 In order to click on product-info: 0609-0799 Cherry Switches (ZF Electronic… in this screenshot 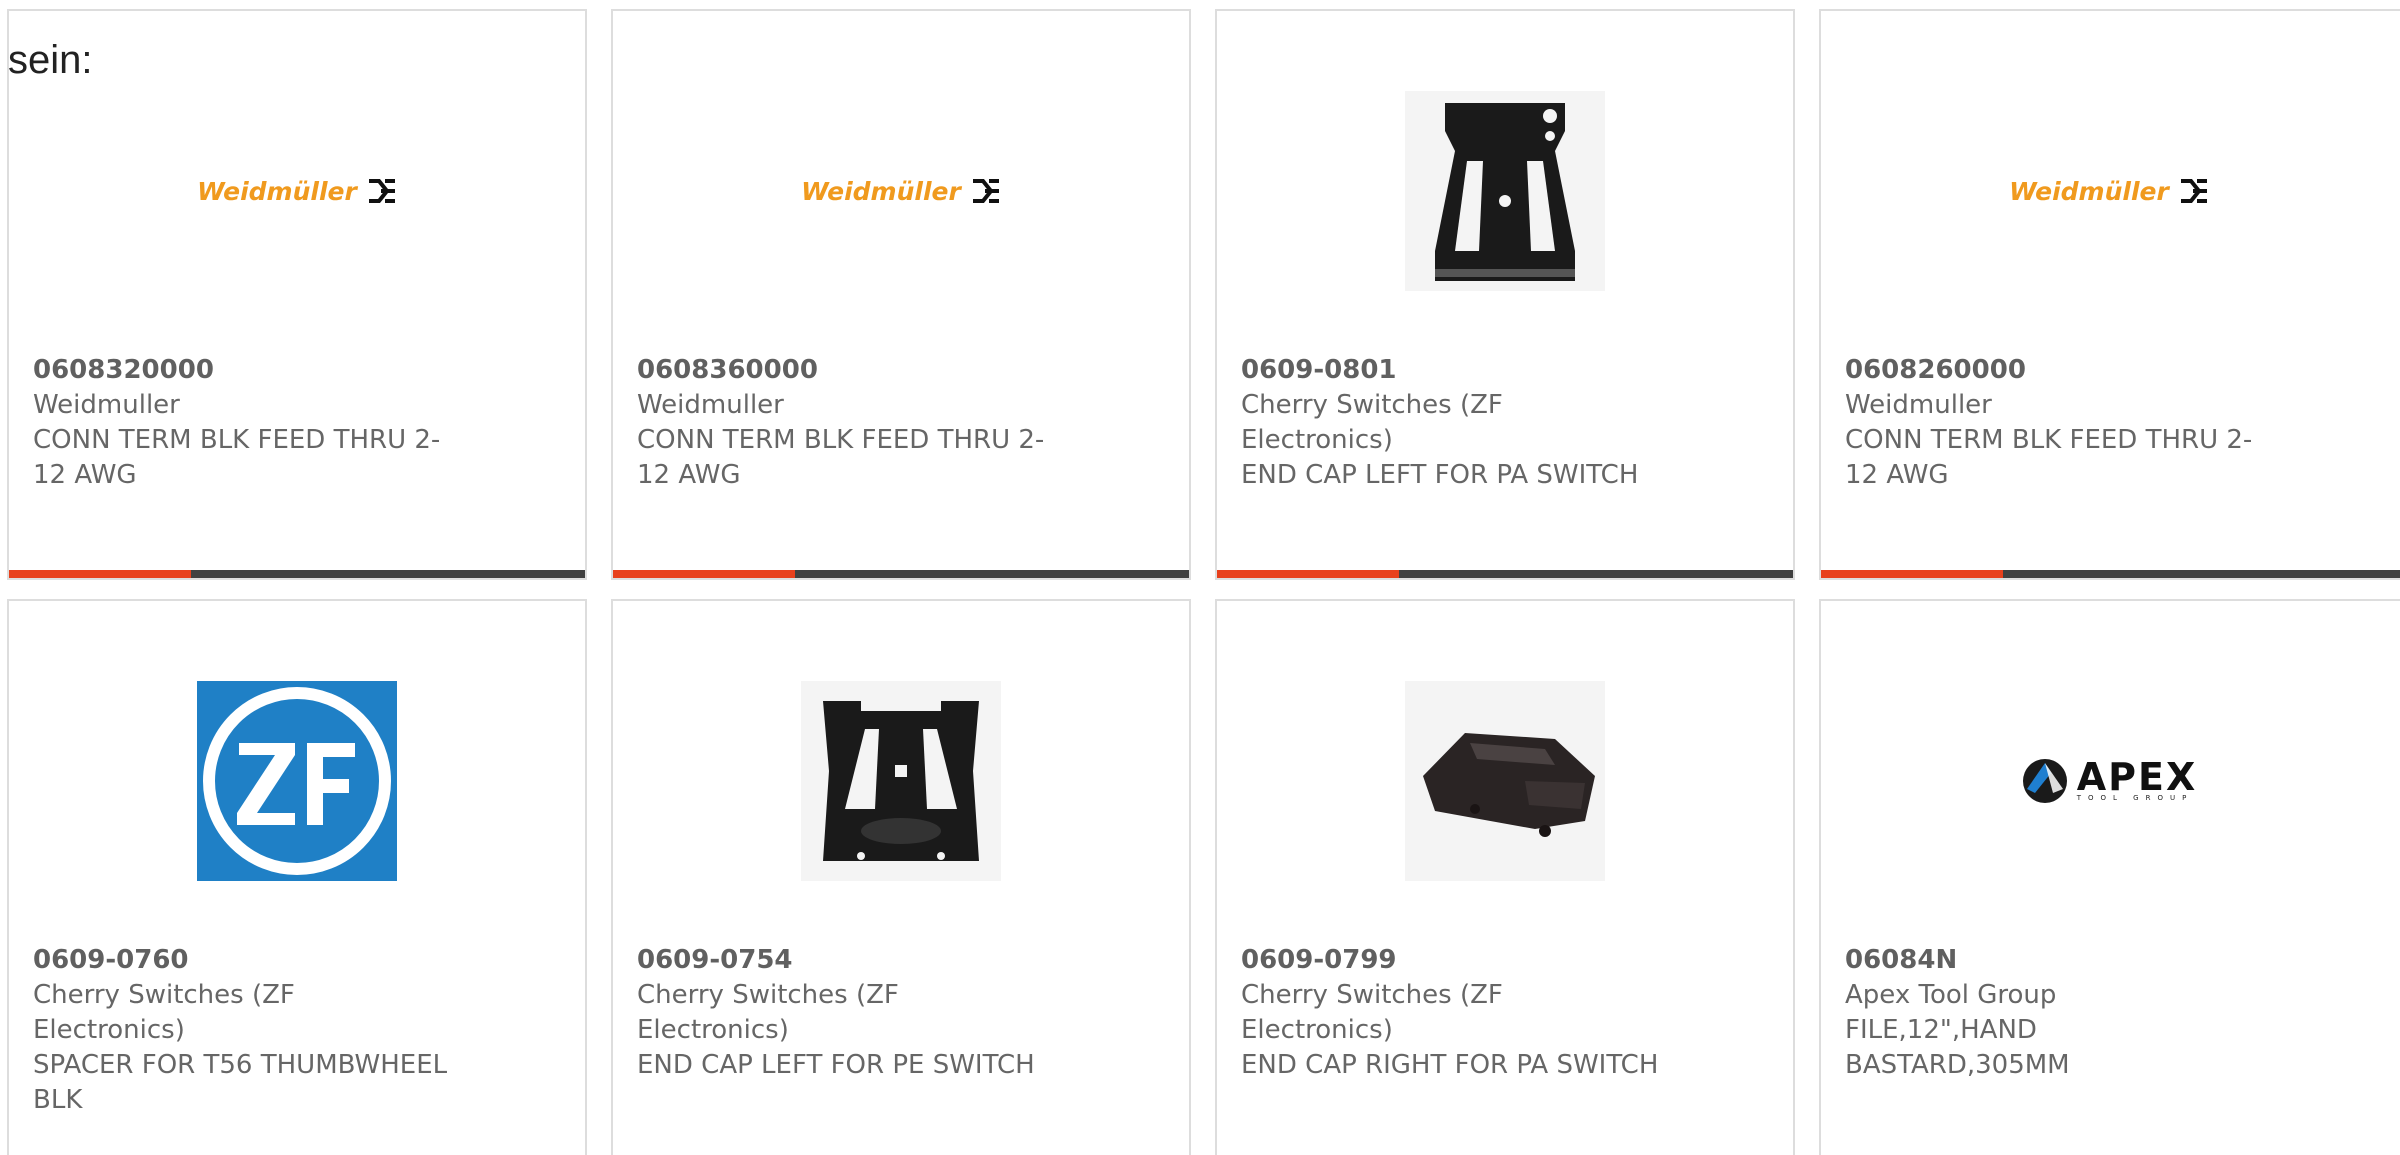, I will do `click(1451, 1013)`.